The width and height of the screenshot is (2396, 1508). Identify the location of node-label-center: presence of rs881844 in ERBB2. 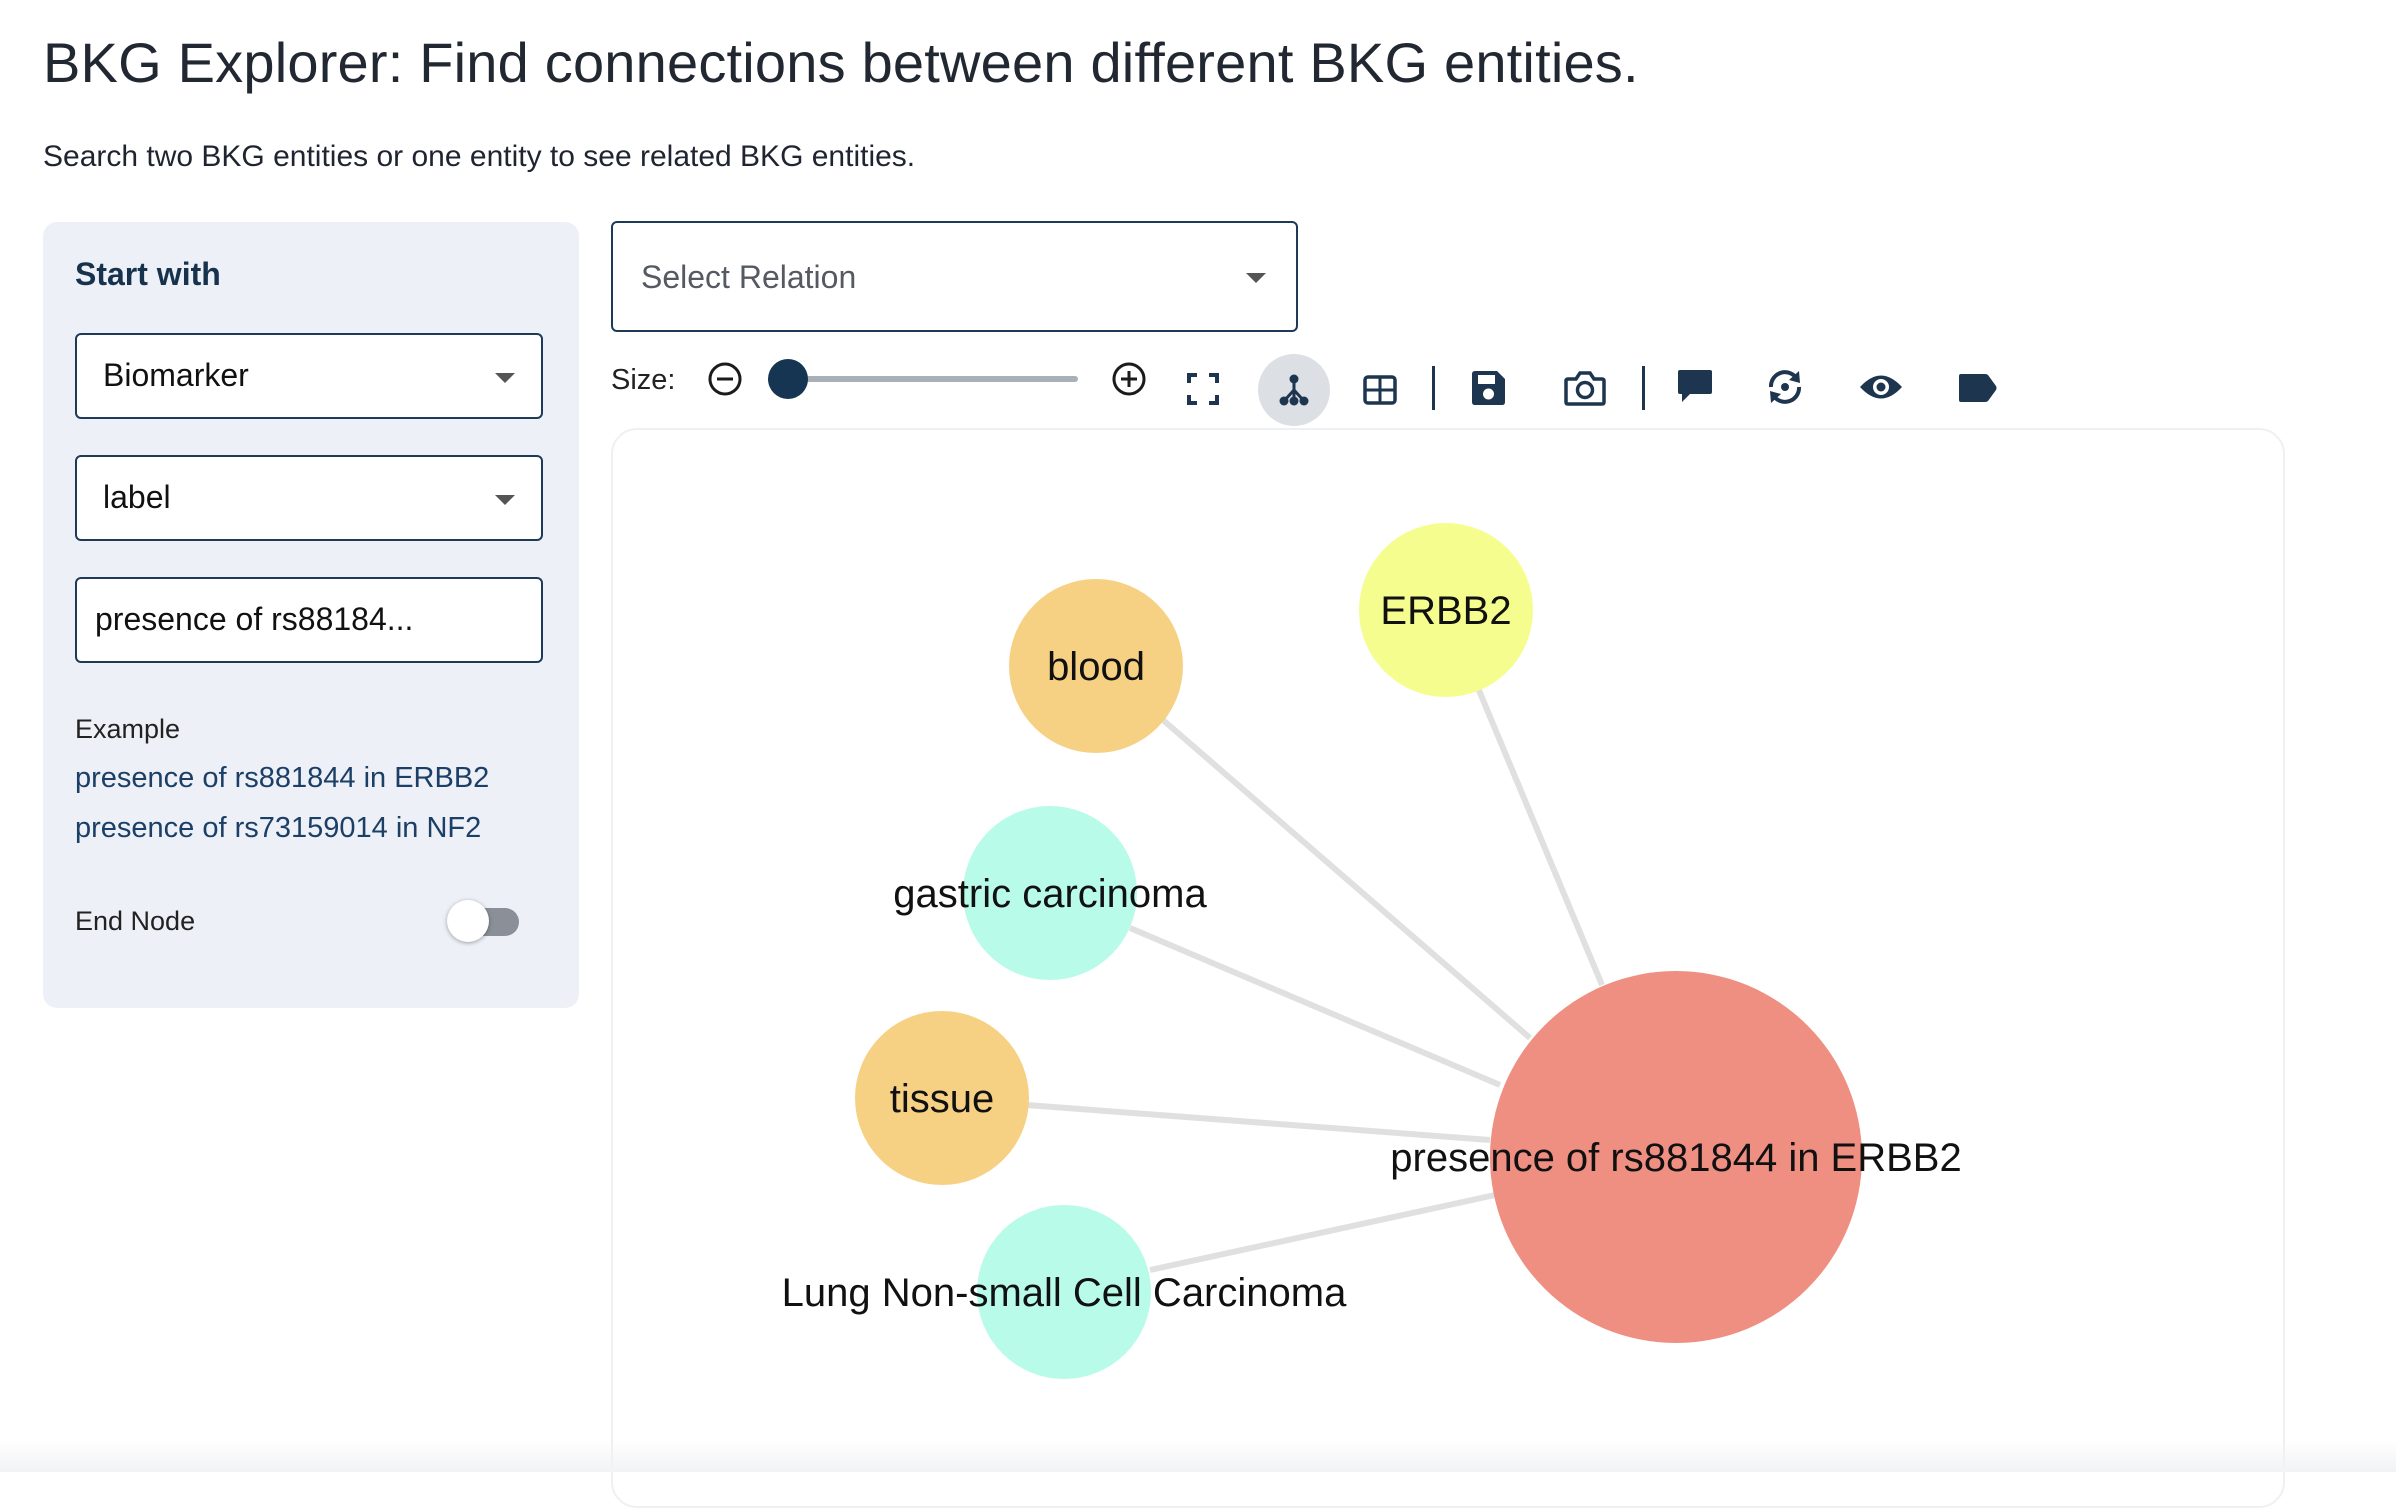
(1675, 1158).